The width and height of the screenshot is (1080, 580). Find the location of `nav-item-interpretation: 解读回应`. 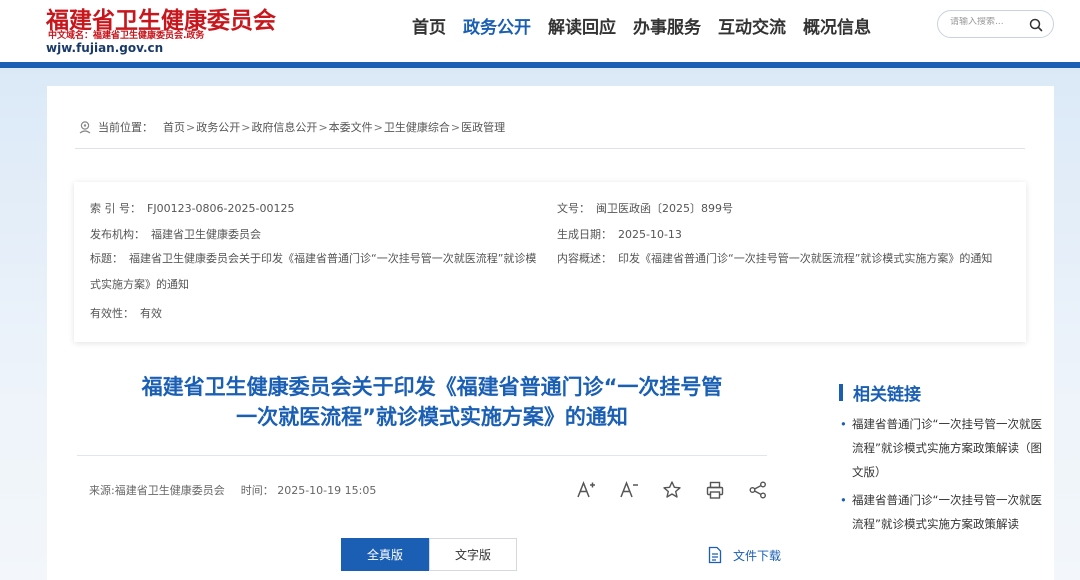

nav-item-interpretation: 解读回应 is located at coordinates (582, 25).